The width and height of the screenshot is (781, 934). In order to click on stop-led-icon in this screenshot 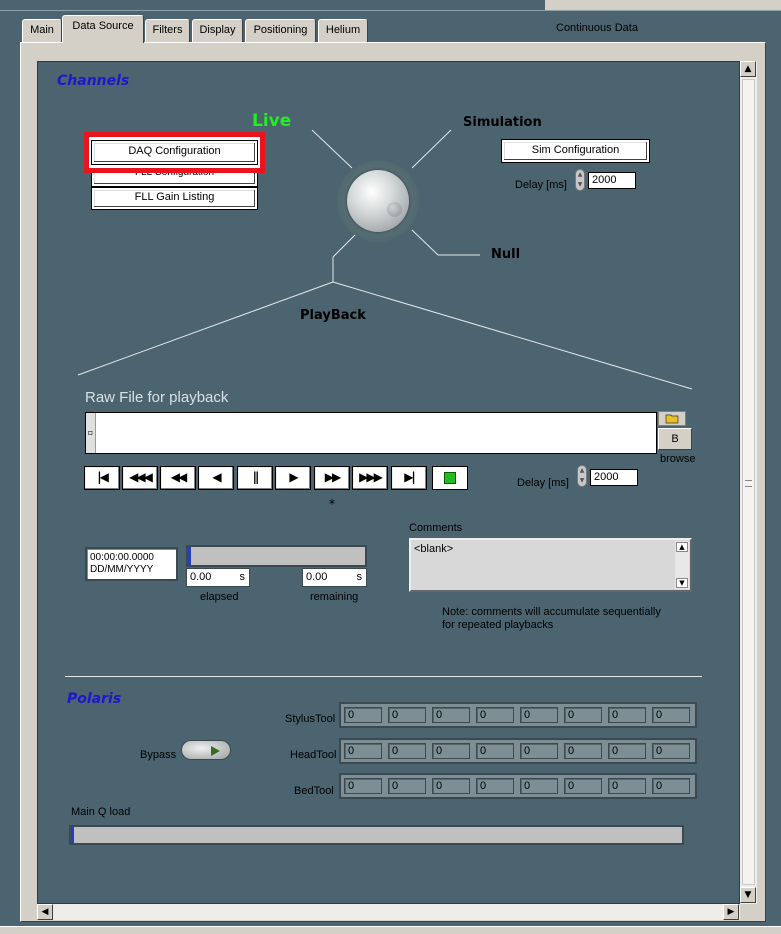, I will do `click(450, 478)`.